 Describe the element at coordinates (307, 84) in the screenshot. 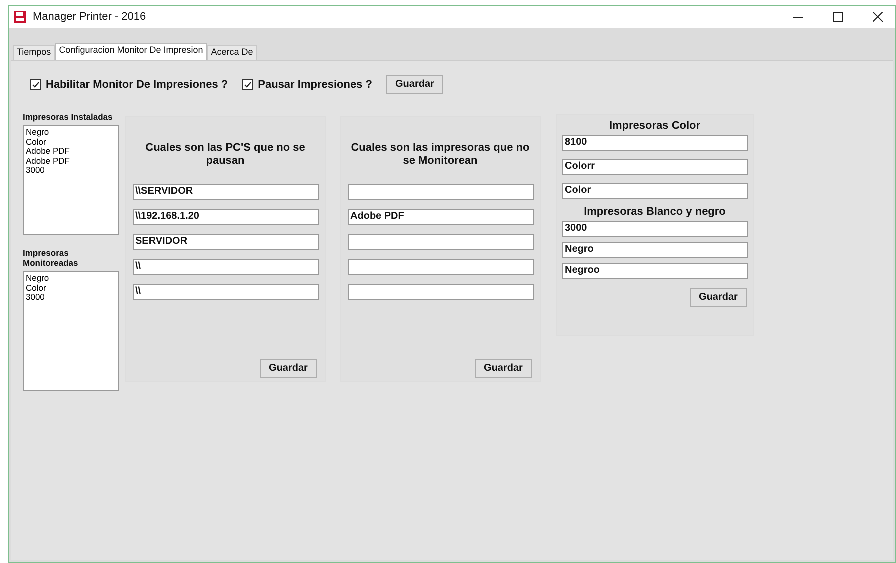

I see `checkbox: Pausar Impresiones ?` at that location.